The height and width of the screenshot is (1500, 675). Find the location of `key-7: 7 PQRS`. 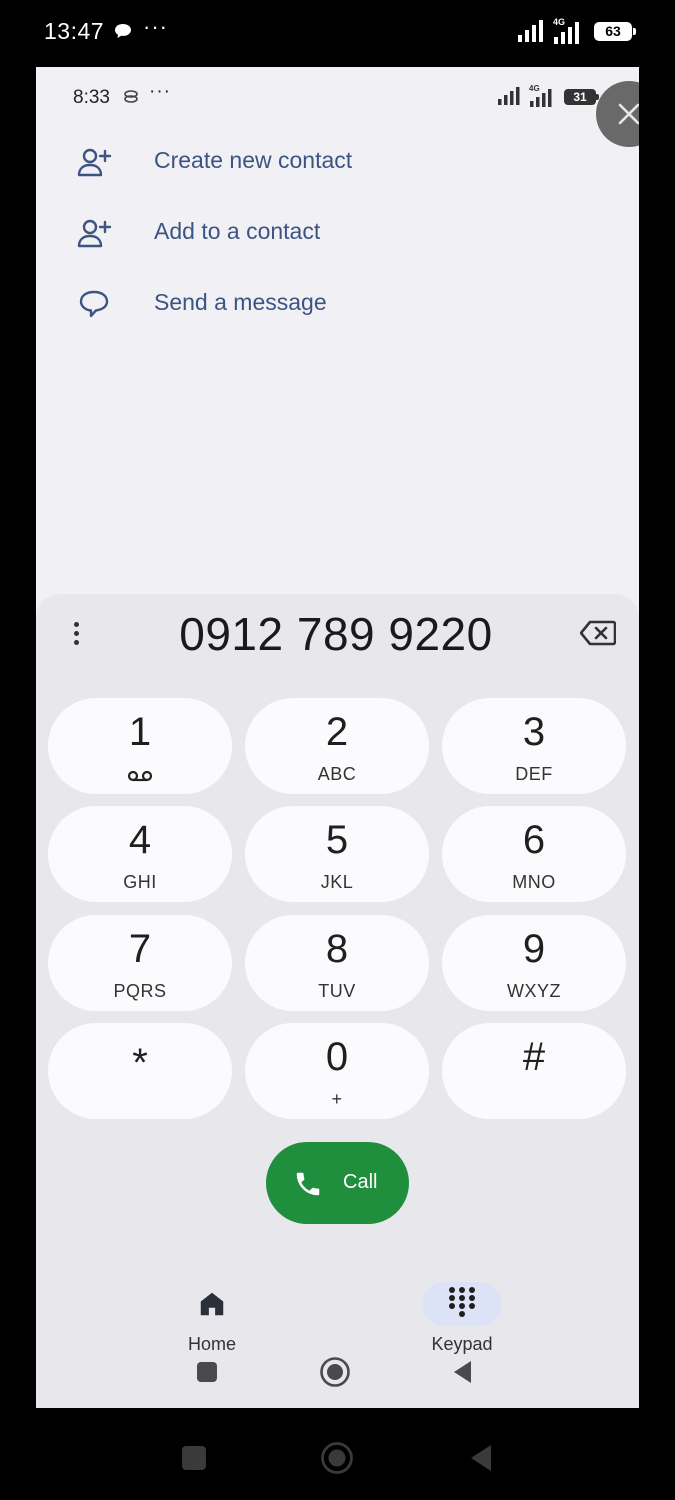

key-7: 7 PQRS is located at coordinates (140, 963).